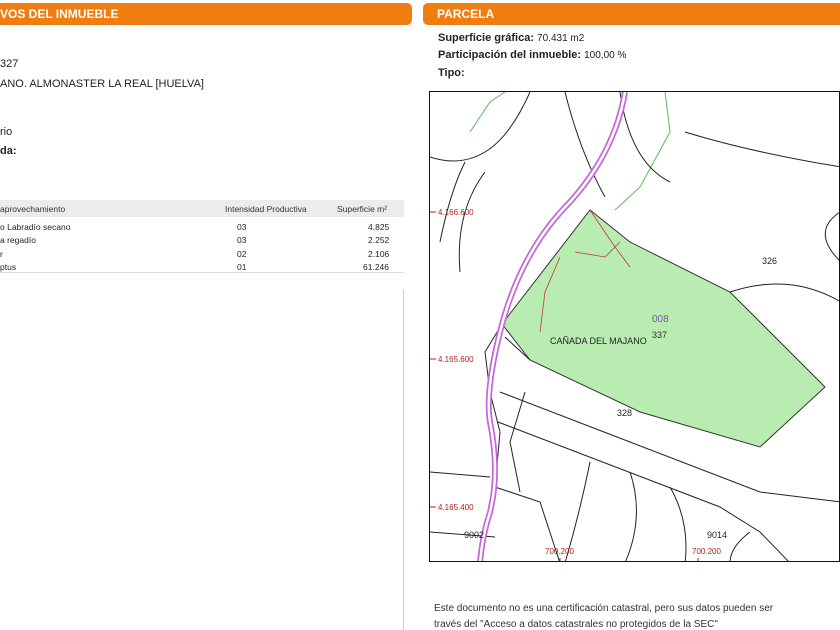  I want to click on panel-divider, so click(403, 460).